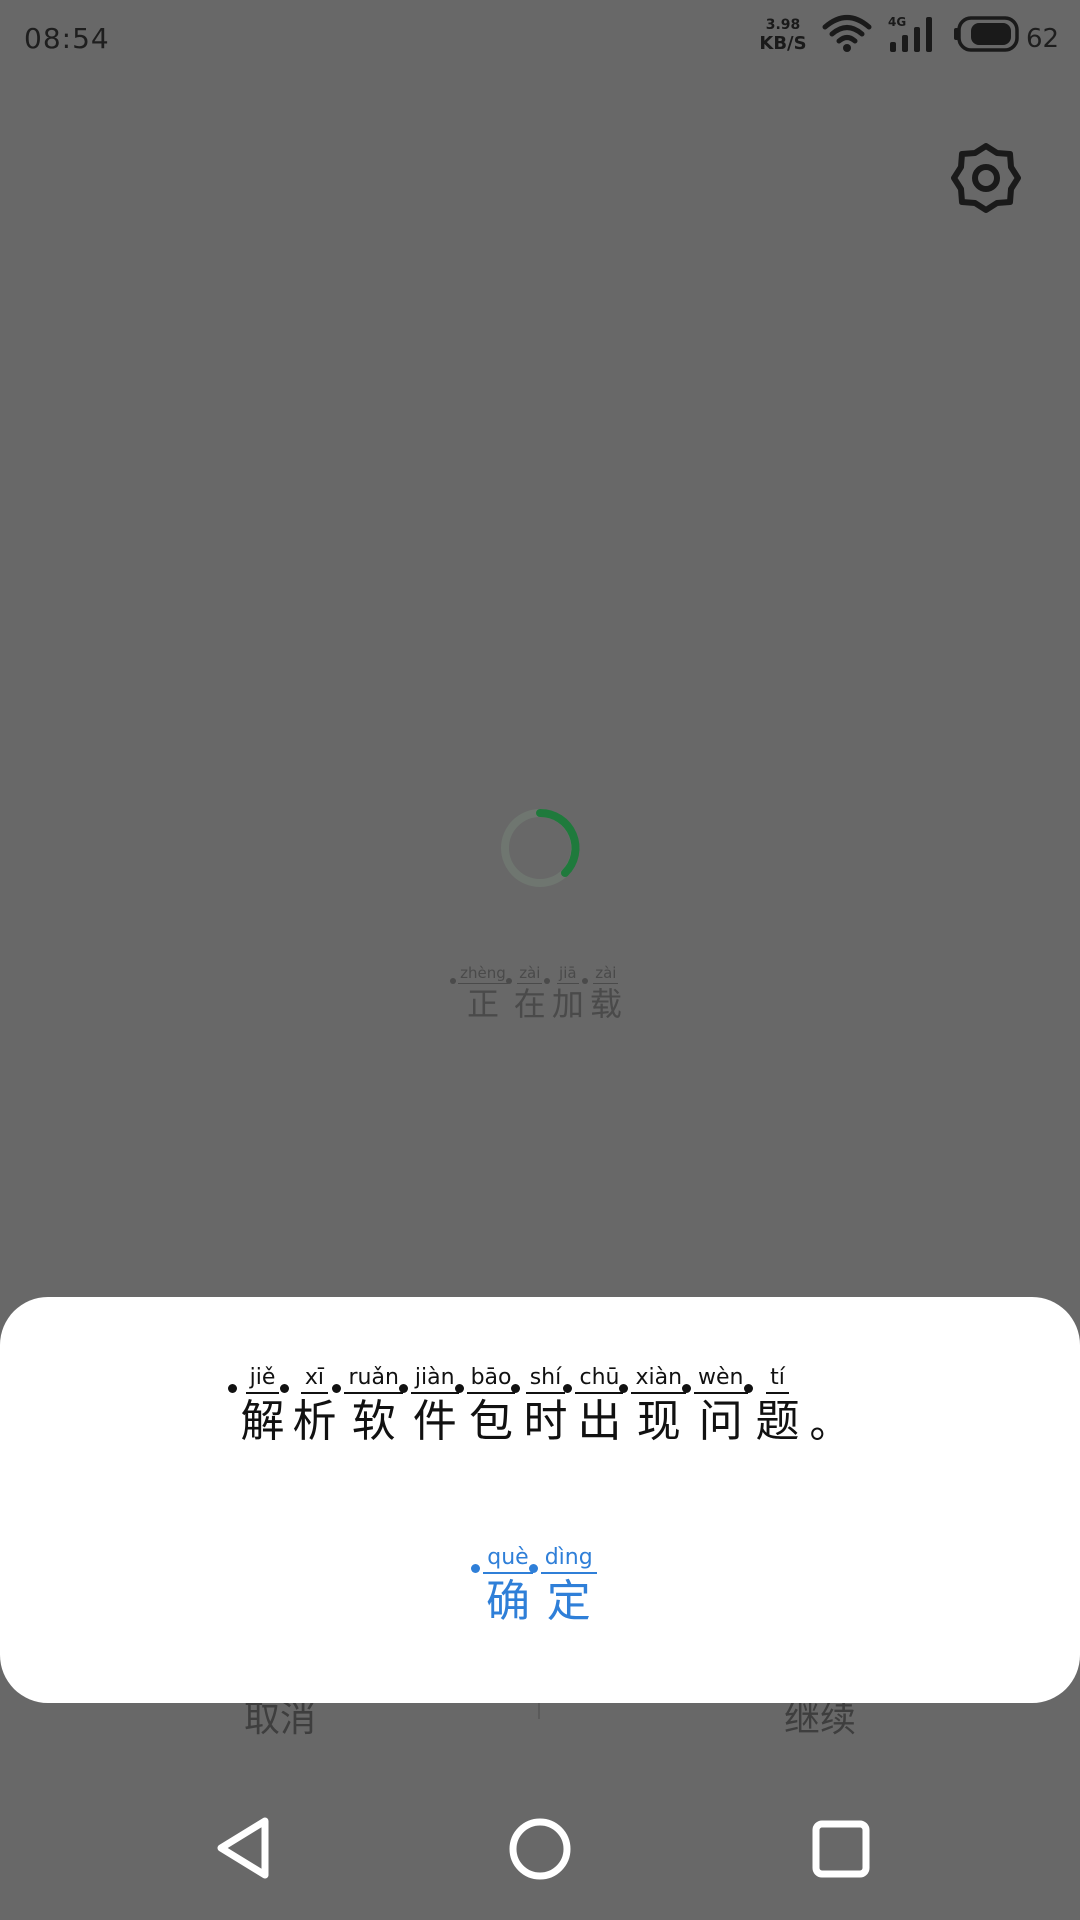 The height and width of the screenshot is (1920, 1080). Describe the element at coordinates (783, 25) in the screenshot. I see `network-speed-value: 3.98` at that location.